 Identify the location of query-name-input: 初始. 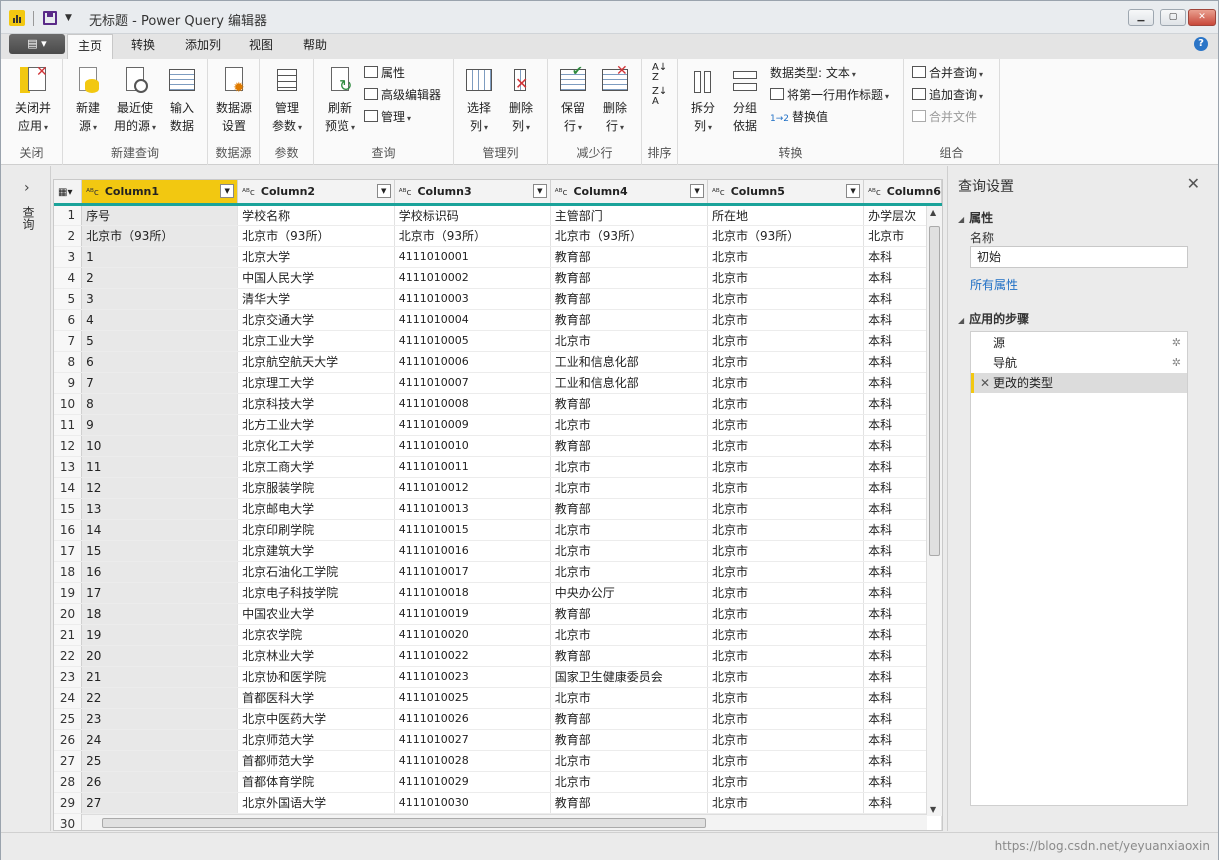
(1079, 257).